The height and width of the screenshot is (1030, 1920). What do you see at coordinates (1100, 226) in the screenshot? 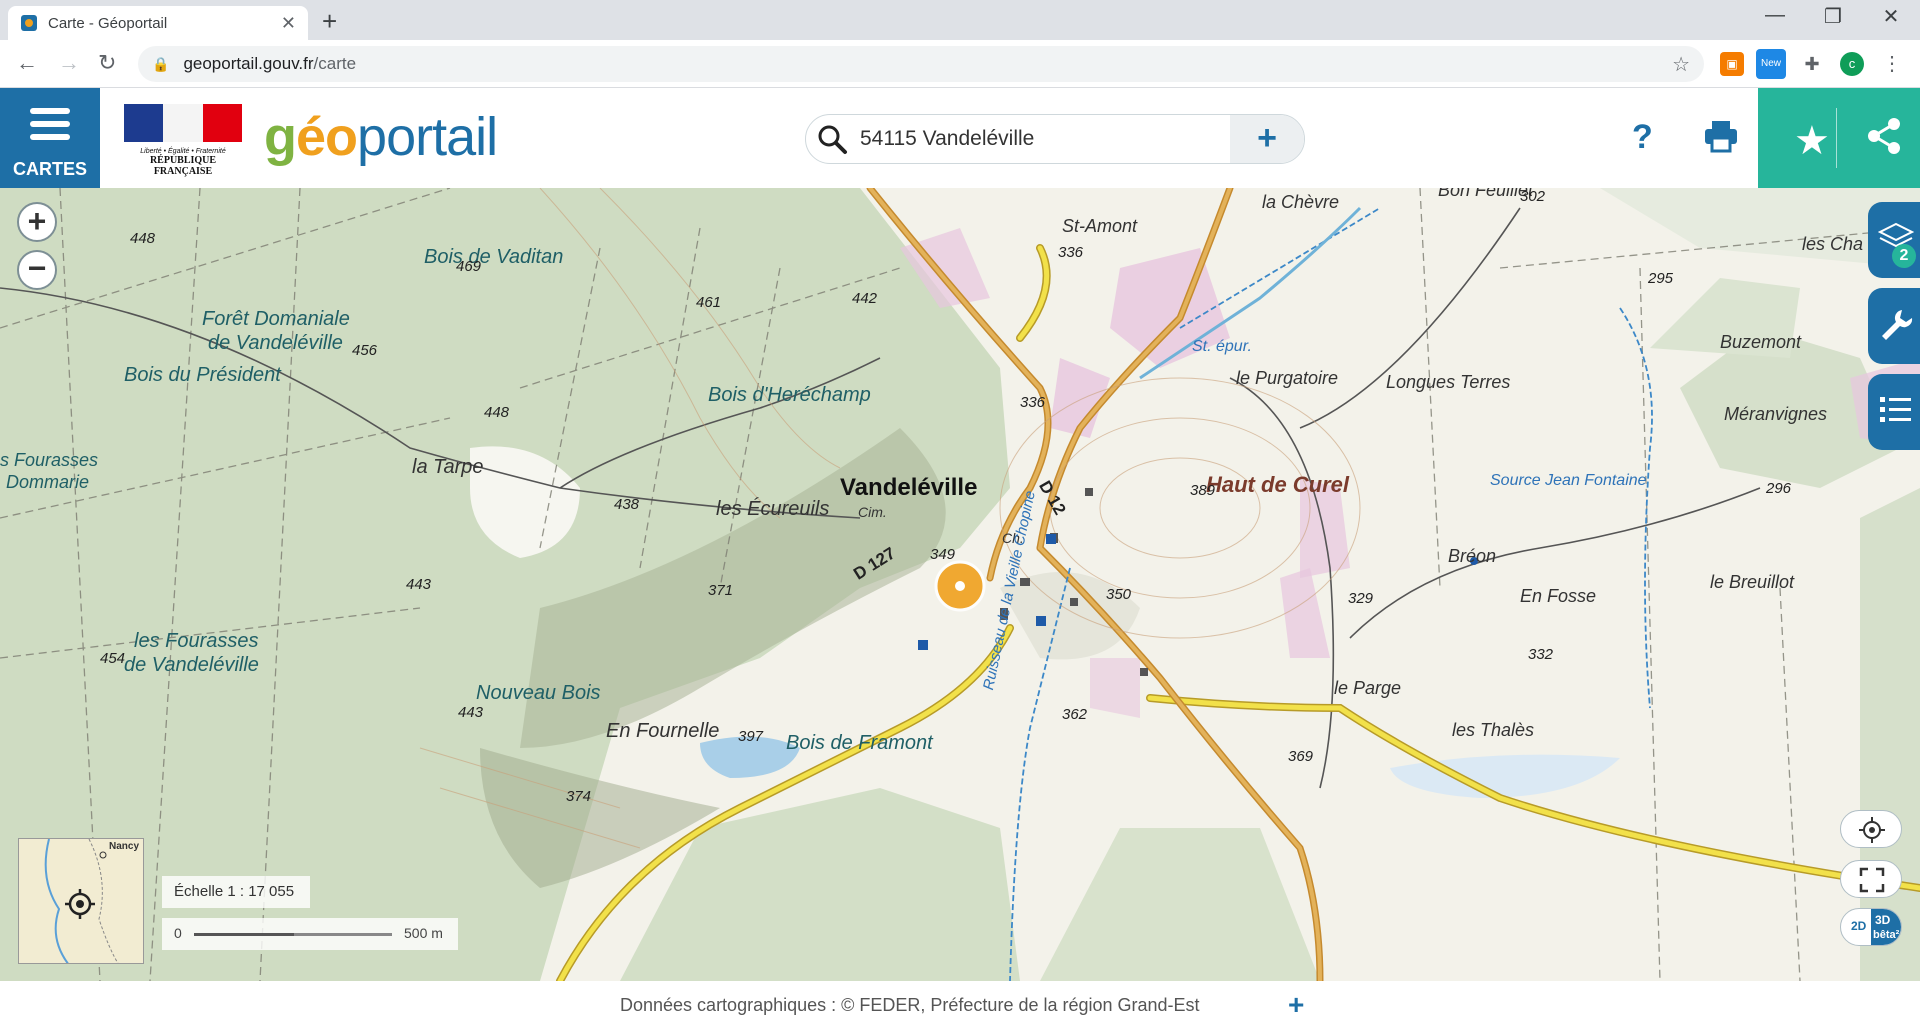
I see `label-st-amont: St-Amont` at bounding box center [1100, 226].